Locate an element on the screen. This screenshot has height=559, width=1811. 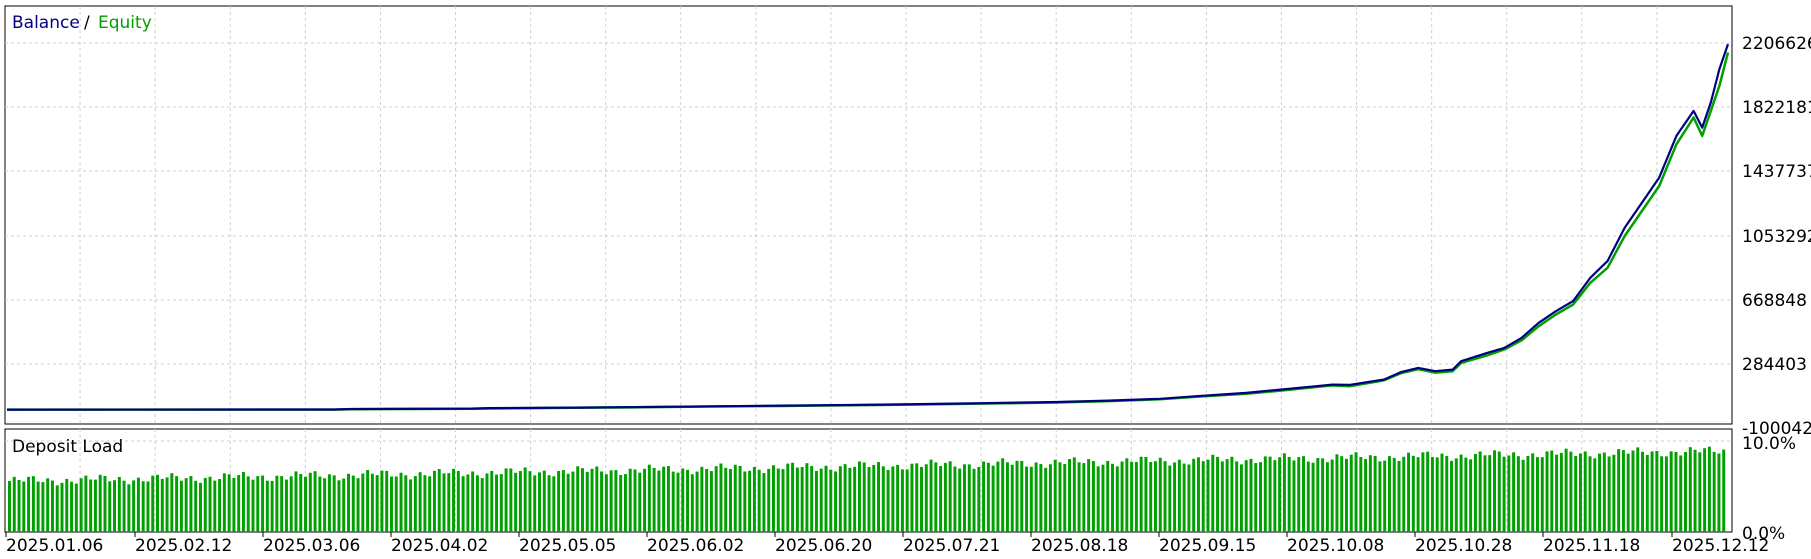
date-axis-label: 2025.01.06 is located at coordinates (54, 545).